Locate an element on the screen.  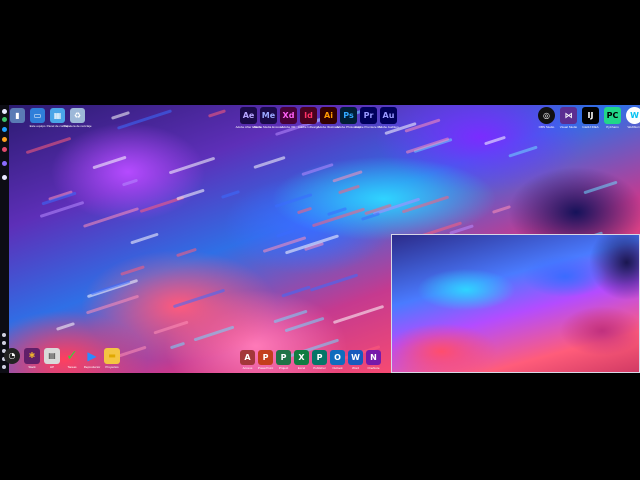
left-taskbar is located at coordinates (4, 239).